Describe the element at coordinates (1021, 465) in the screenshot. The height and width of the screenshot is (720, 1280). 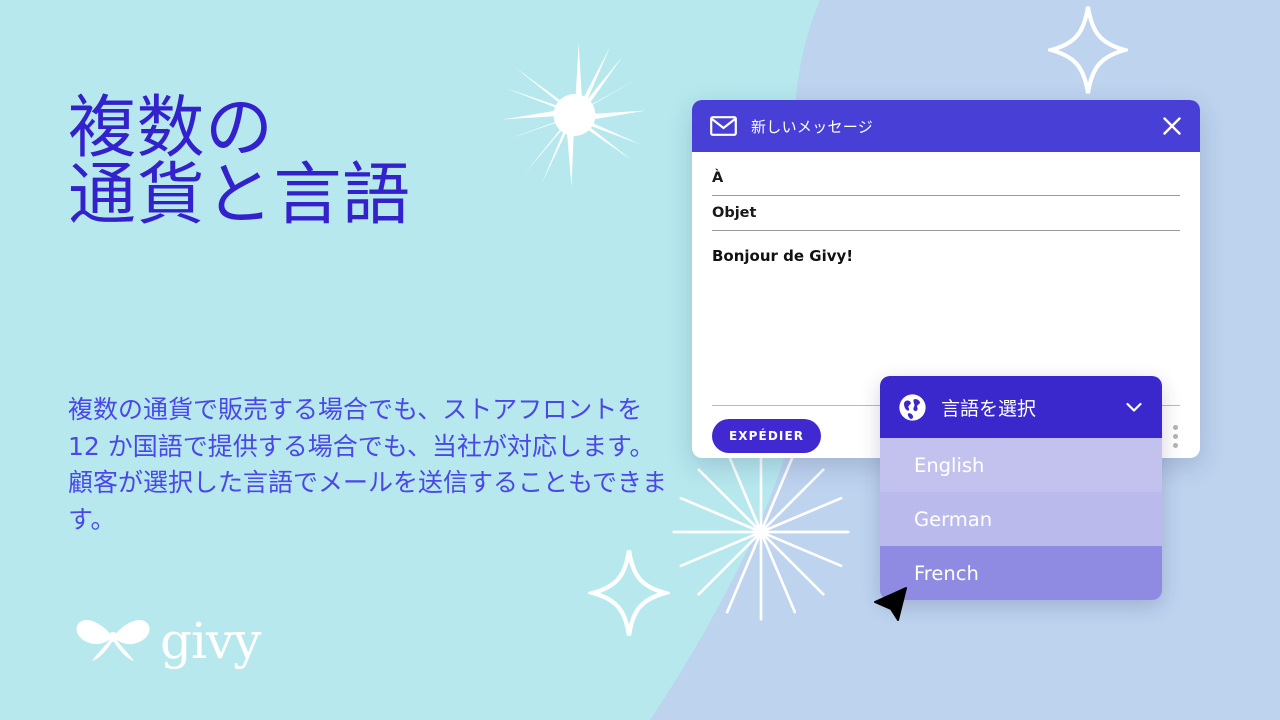
I see `language-option-english: English` at that location.